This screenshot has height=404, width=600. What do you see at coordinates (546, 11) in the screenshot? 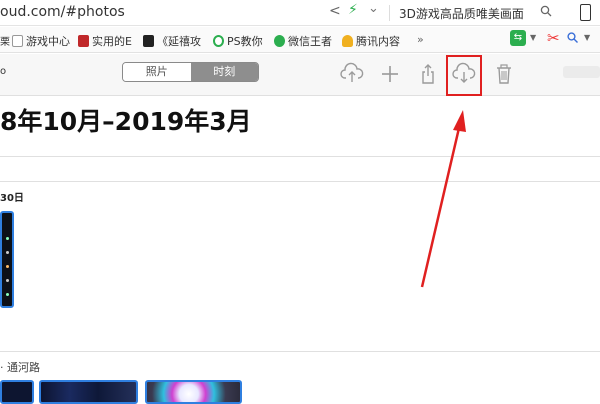
I see `search-icon` at bounding box center [546, 11].